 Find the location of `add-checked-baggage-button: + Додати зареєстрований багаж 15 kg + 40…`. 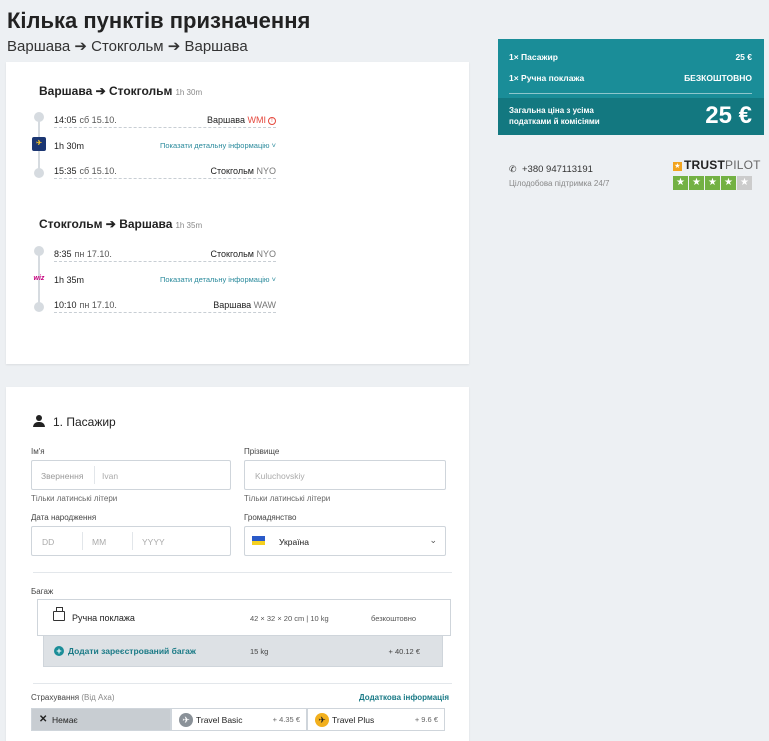

add-checked-baggage-button: + Додати зареєстрований багаж 15 kg + 40… is located at coordinates (243, 651).